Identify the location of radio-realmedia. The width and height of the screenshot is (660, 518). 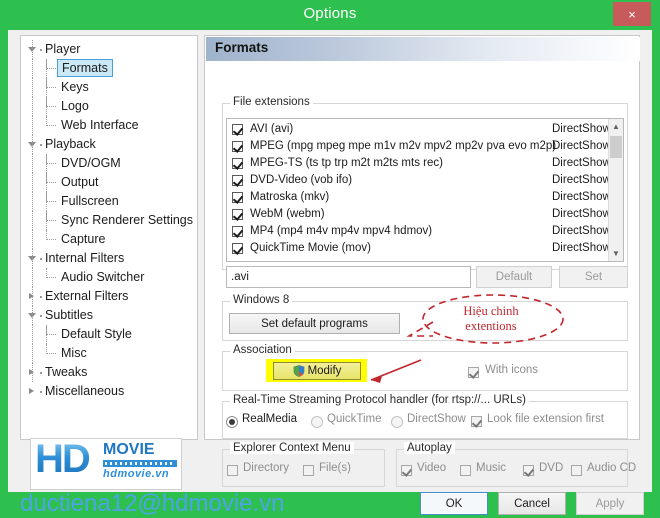
(232, 422).